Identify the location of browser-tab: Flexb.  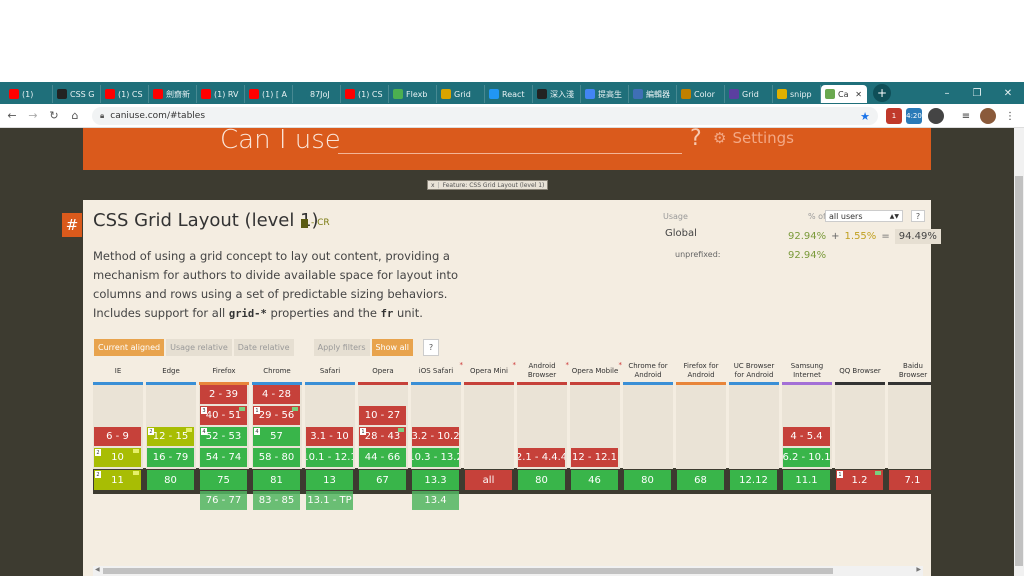
(413, 94).